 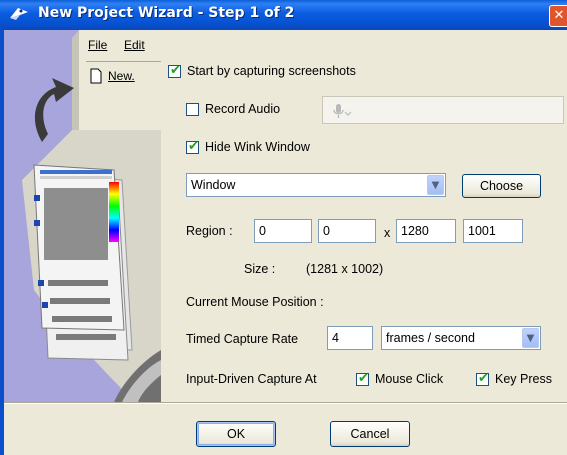 I want to click on illustration-menu-file: File, so click(x=98, y=45).